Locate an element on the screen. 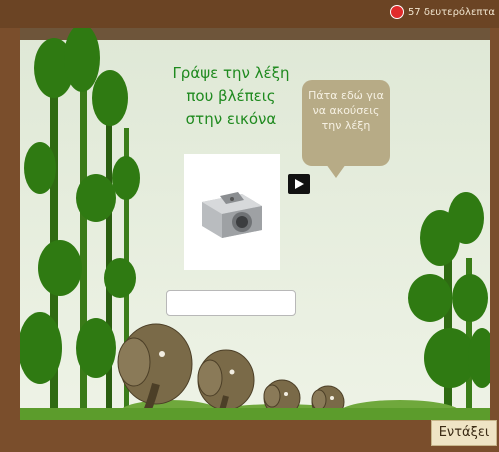 This screenshot has height=452, width=499. instruction-line-2: που βλέπεις is located at coordinates (231, 96).